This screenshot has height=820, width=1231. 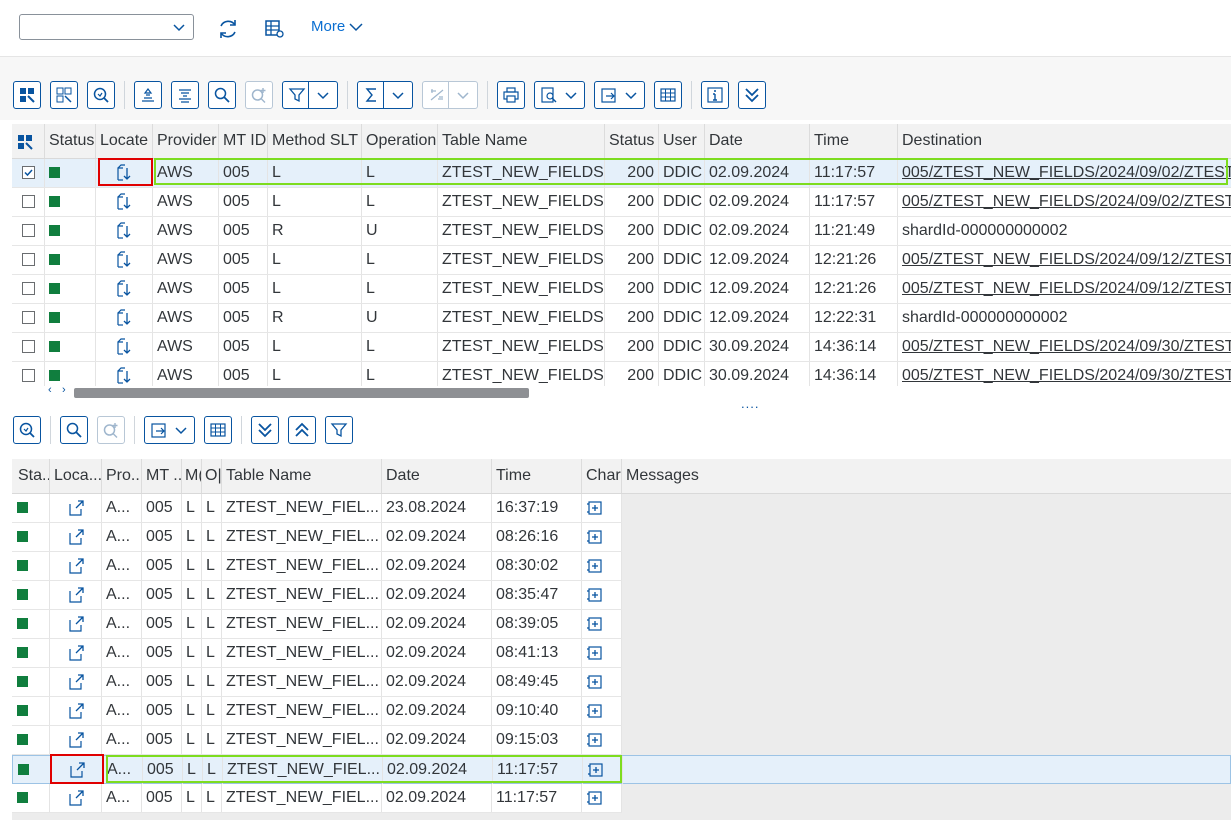 I want to click on subtotal-button, so click(x=450, y=95).